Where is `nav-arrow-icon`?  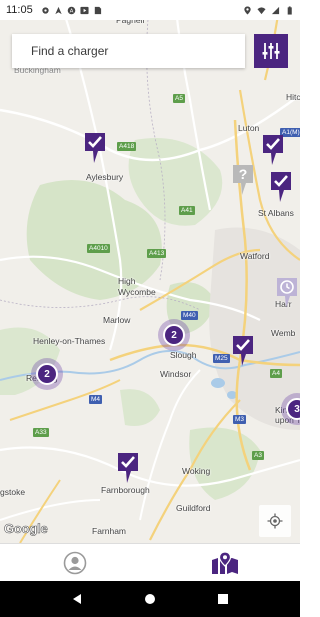 nav-arrow-icon is located at coordinates (58, 10).